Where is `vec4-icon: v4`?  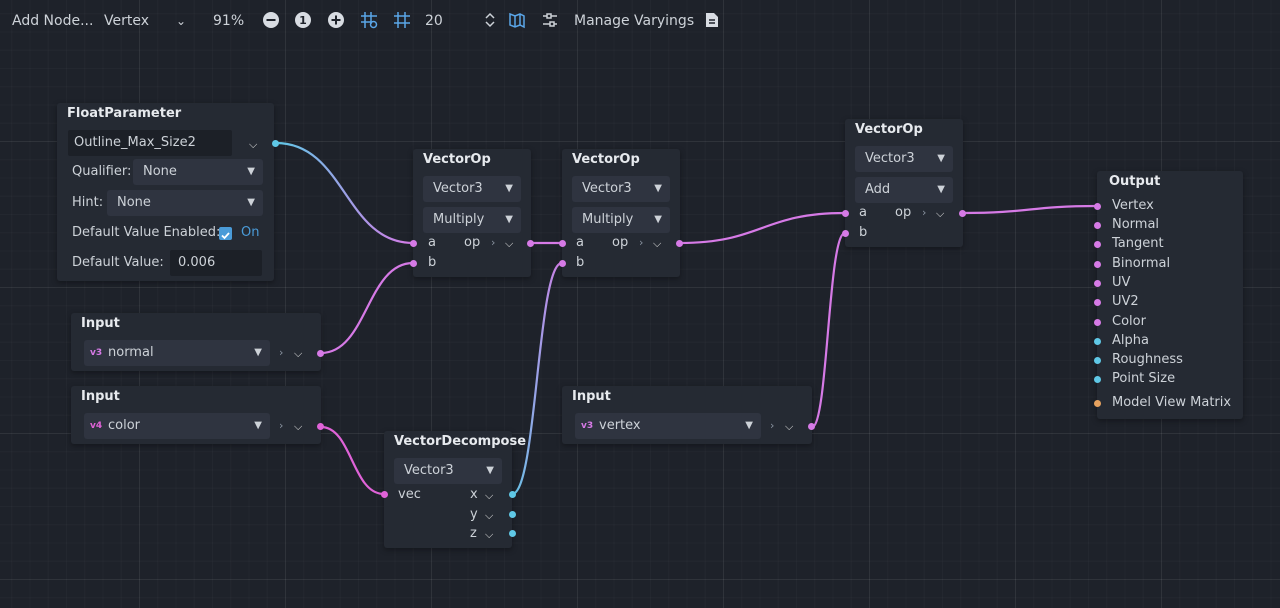
vec4-icon: v4 is located at coordinates (96, 426).